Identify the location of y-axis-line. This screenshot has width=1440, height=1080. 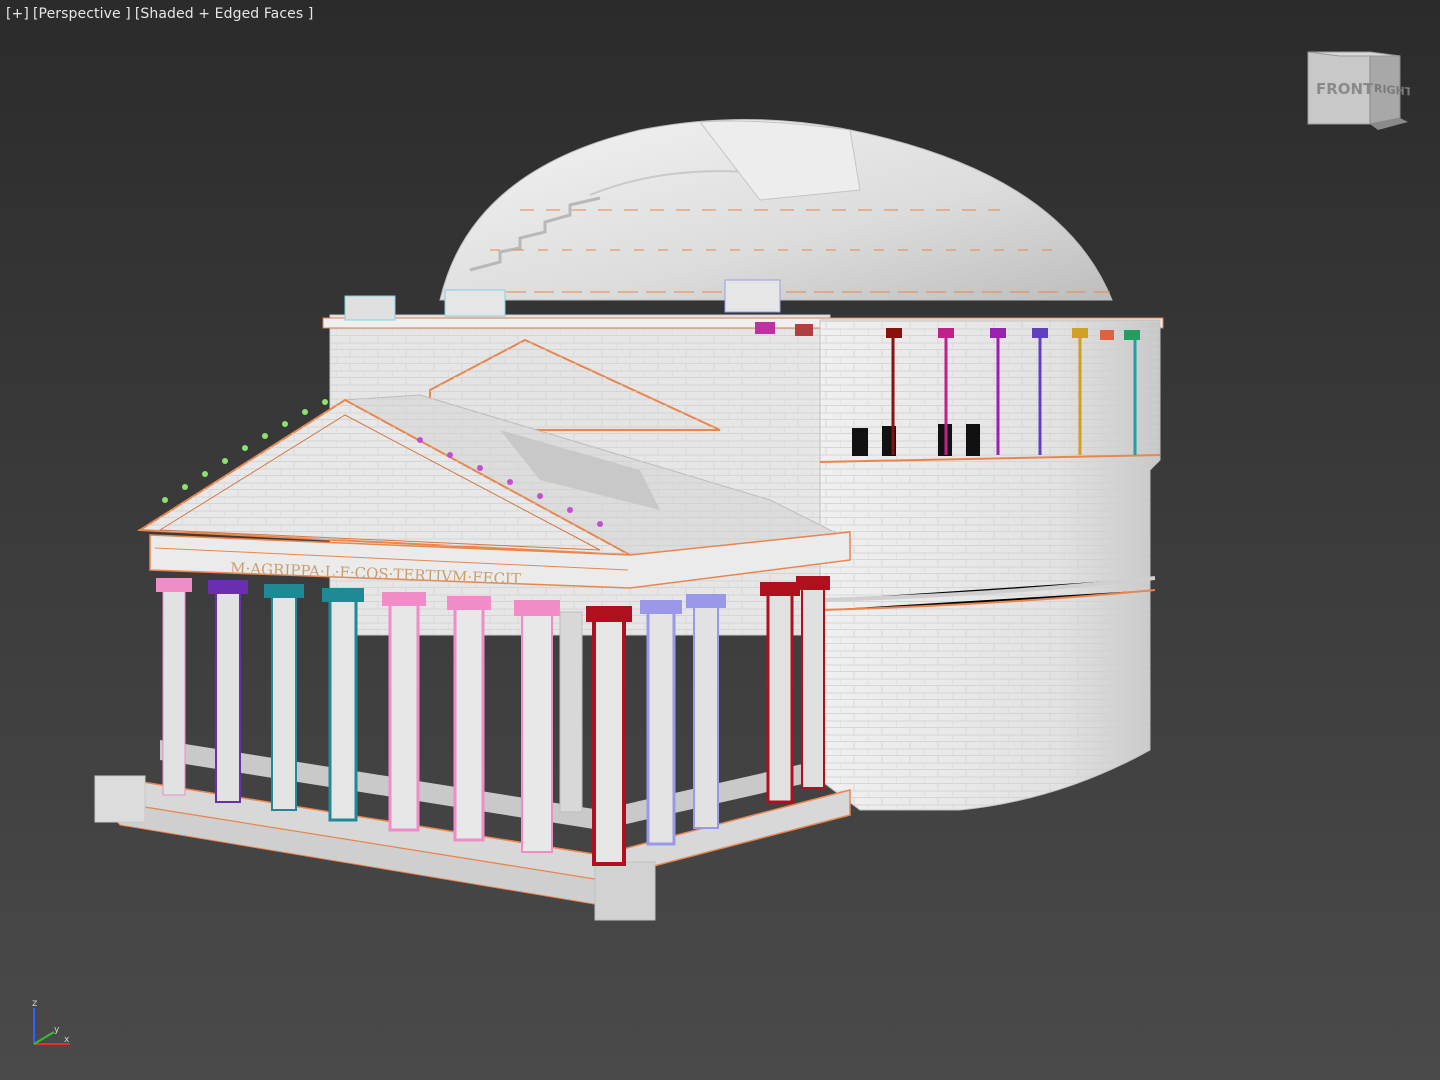
(44, 1038).